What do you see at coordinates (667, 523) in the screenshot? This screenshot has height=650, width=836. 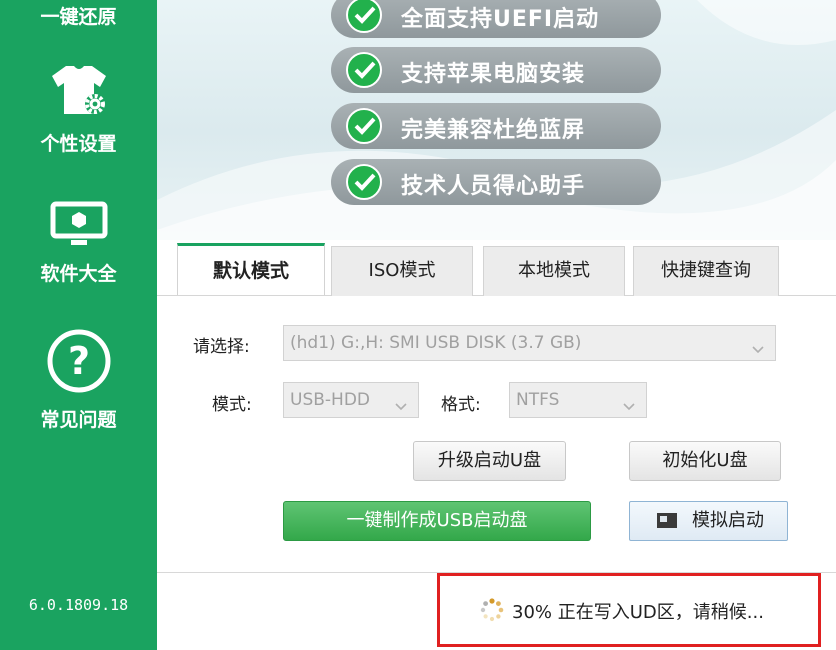 I see `screen-icon` at bounding box center [667, 523].